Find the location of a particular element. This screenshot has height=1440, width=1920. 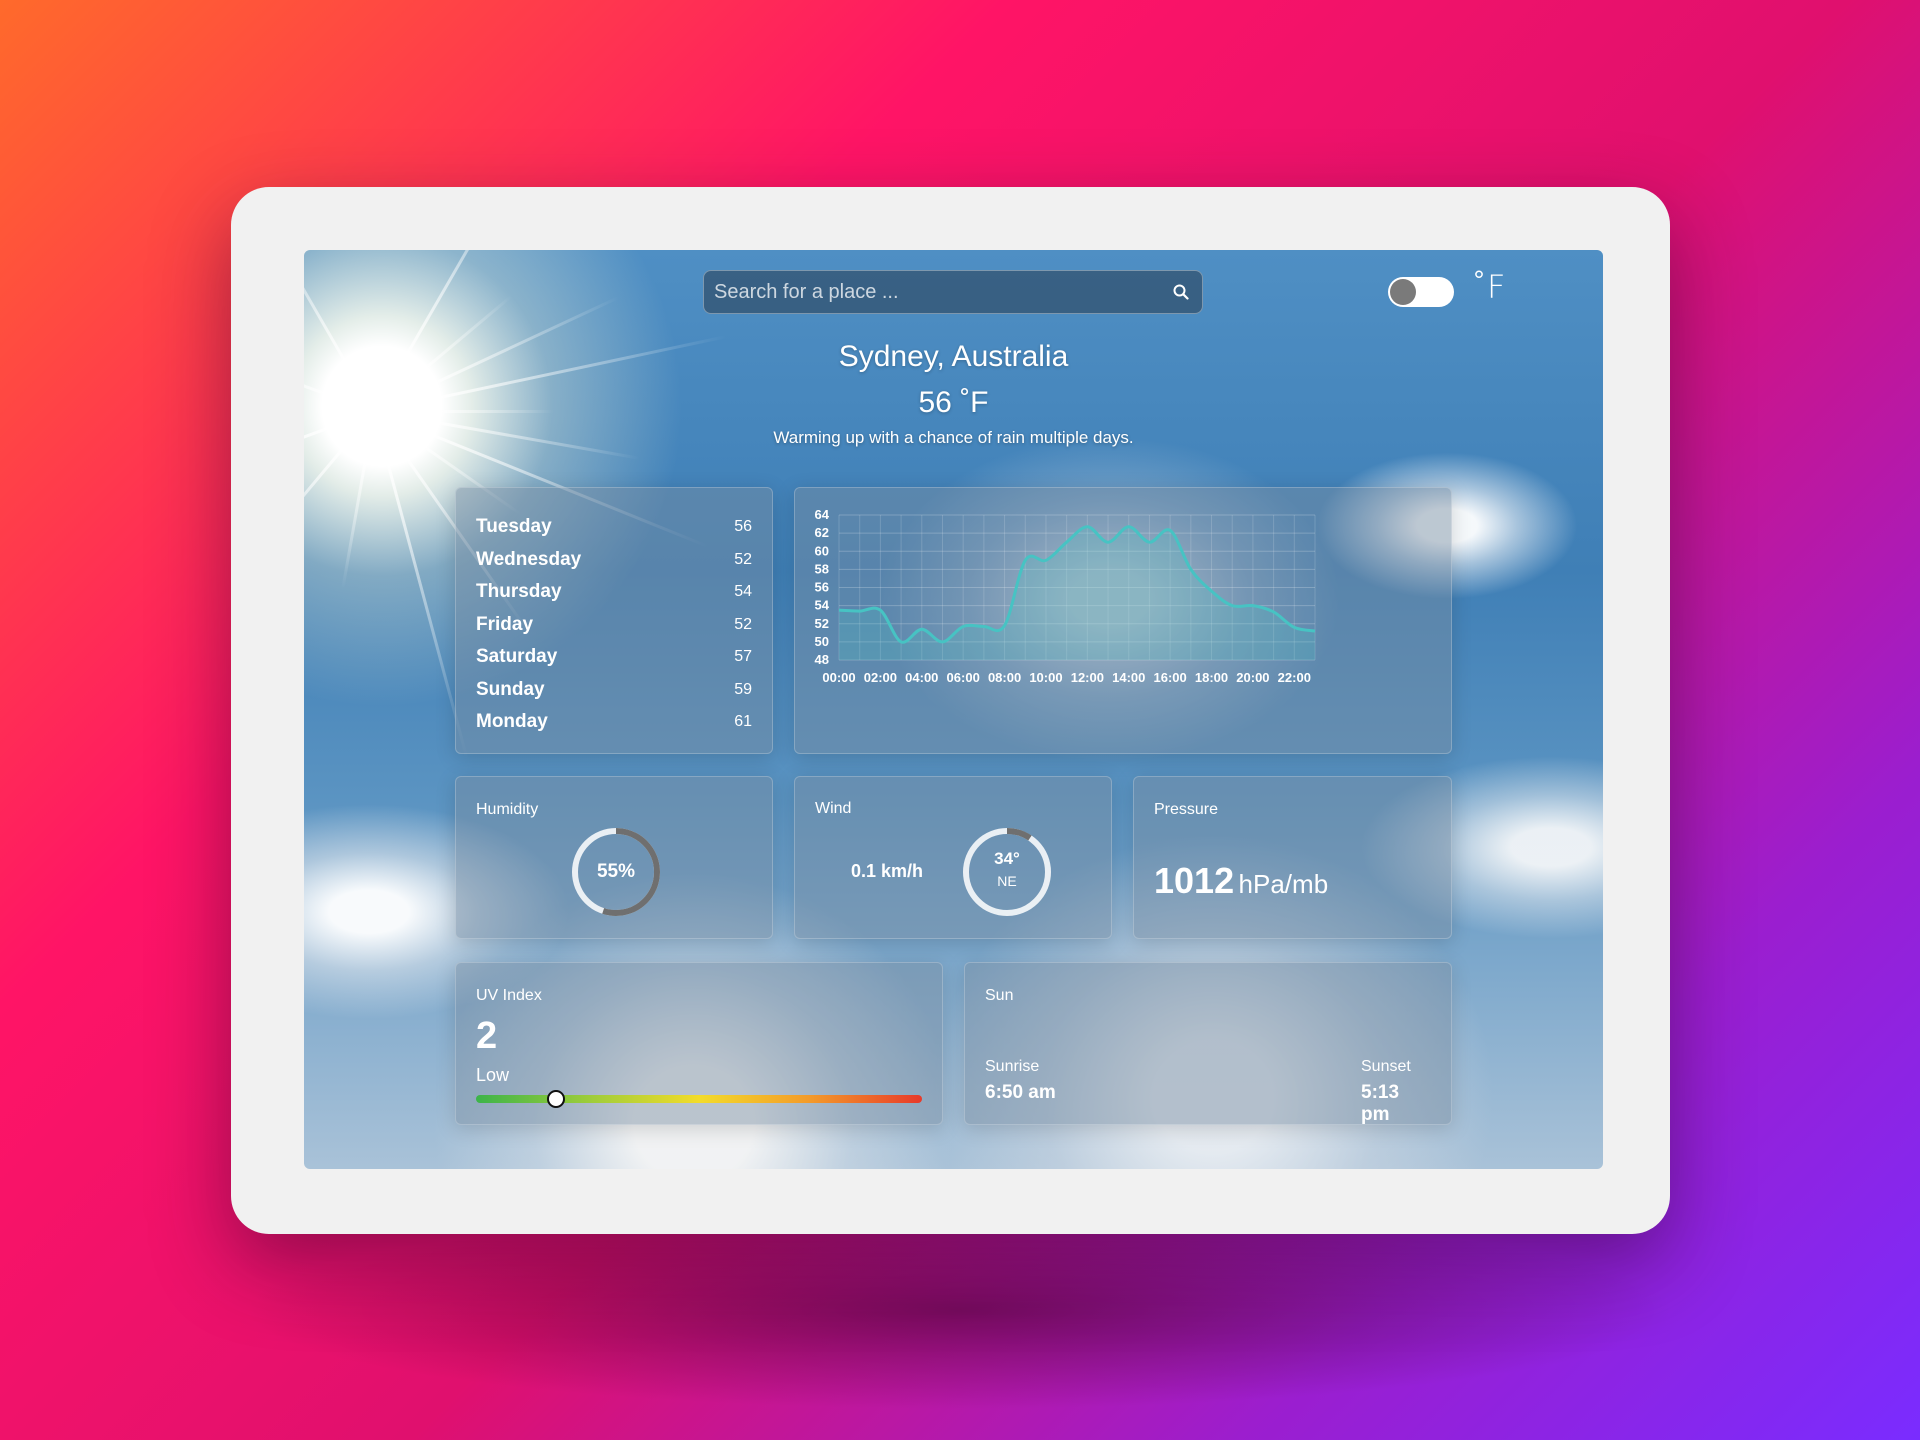

current-temperature: 56 ˚F is located at coordinates (953, 403).